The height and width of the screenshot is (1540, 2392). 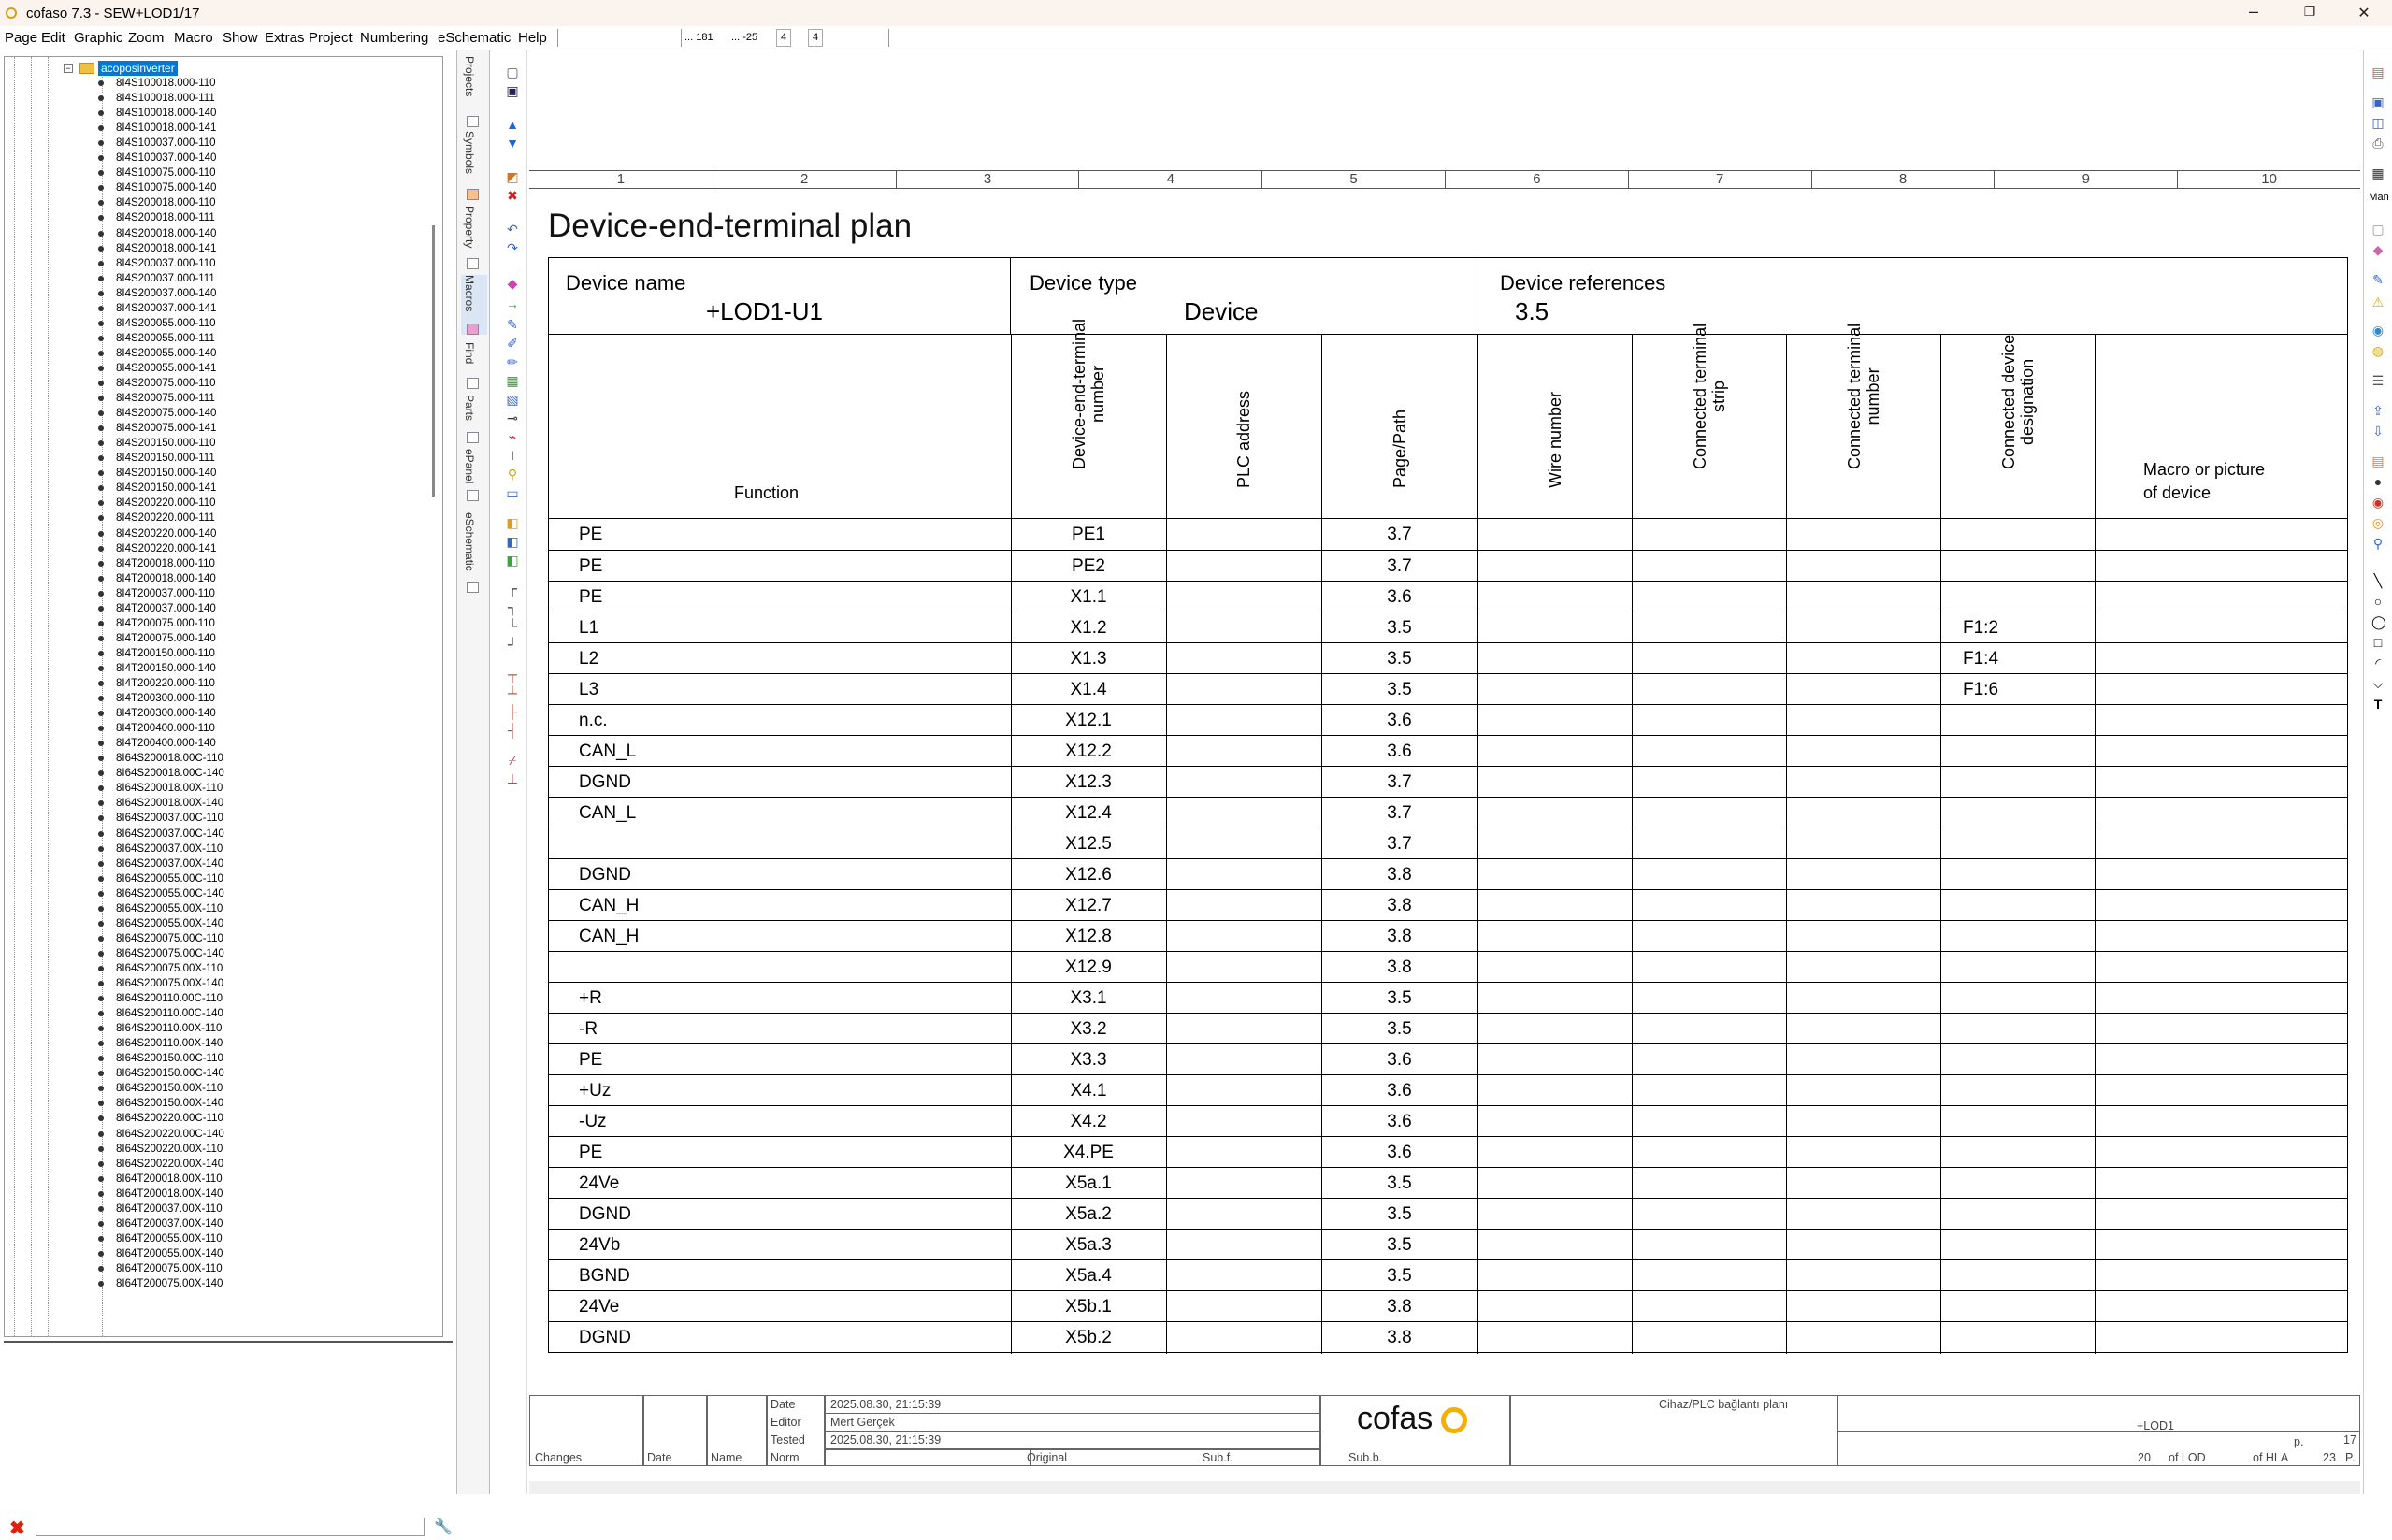 I want to click on grid-icon: ▦, so click(x=512, y=380).